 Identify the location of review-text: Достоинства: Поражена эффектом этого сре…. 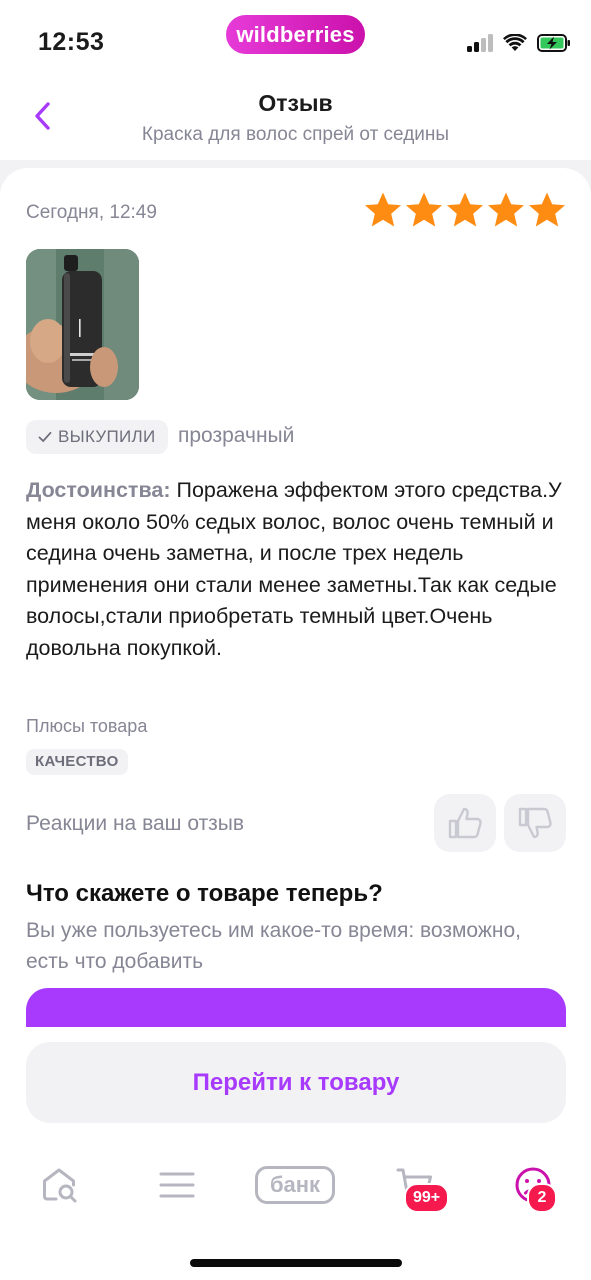
(296, 569).